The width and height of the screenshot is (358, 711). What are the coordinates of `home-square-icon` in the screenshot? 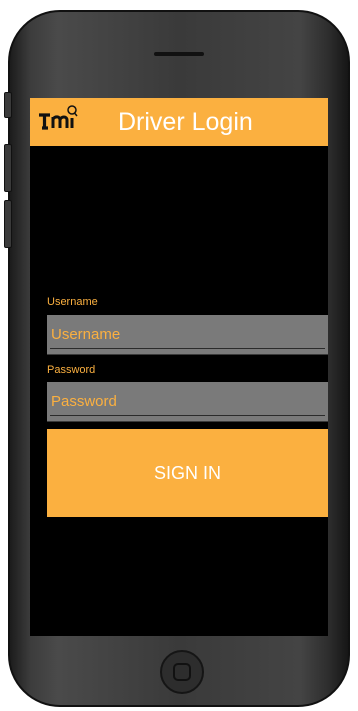 It's located at (182, 672).